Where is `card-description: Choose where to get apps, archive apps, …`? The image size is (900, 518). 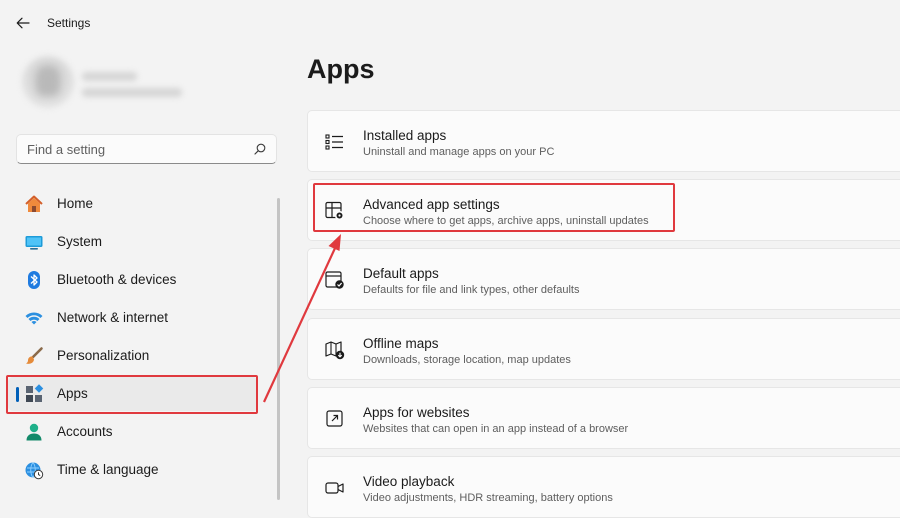 card-description: Choose where to get apps, archive apps, … is located at coordinates (506, 221).